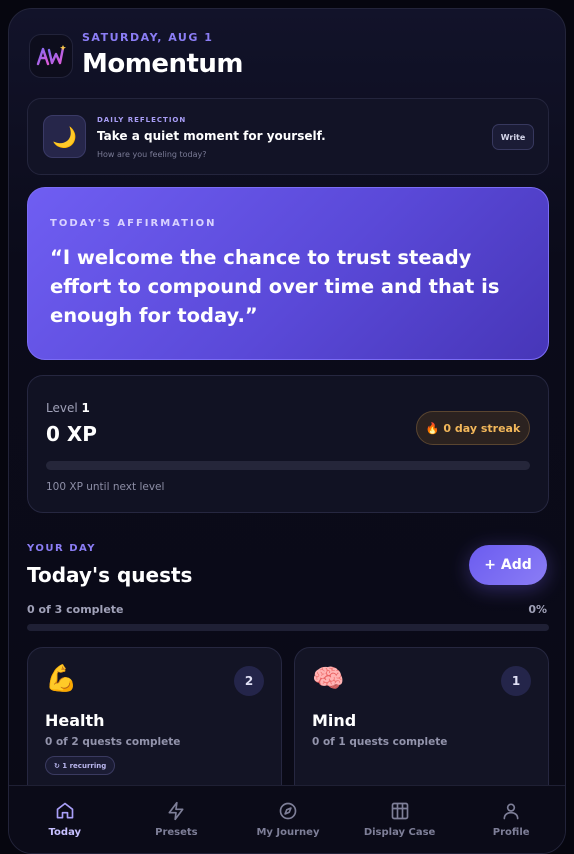 This screenshot has height=854, width=574. I want to click on nav-label: My Journey, so click(288, 832).